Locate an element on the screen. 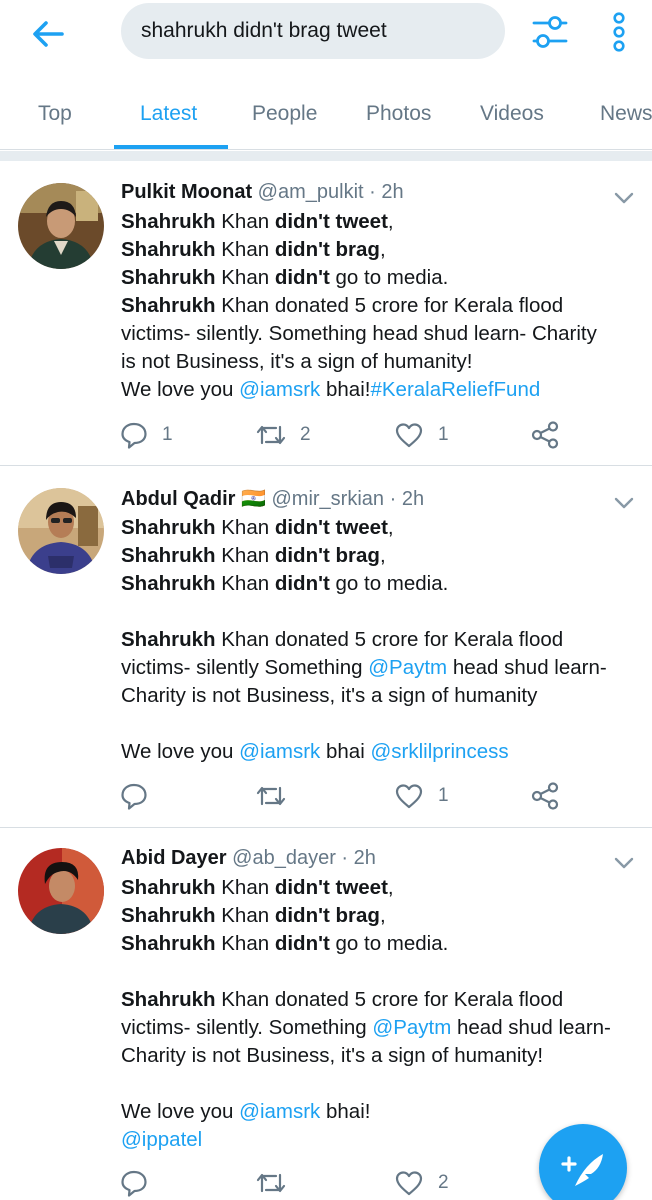  top-bar is located at coordinates (326, 36).